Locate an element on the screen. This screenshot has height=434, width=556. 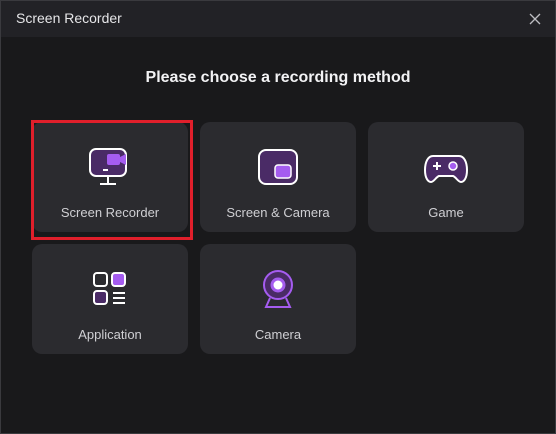
window-title: Screen Recorder is located at coordinates (69, 18).